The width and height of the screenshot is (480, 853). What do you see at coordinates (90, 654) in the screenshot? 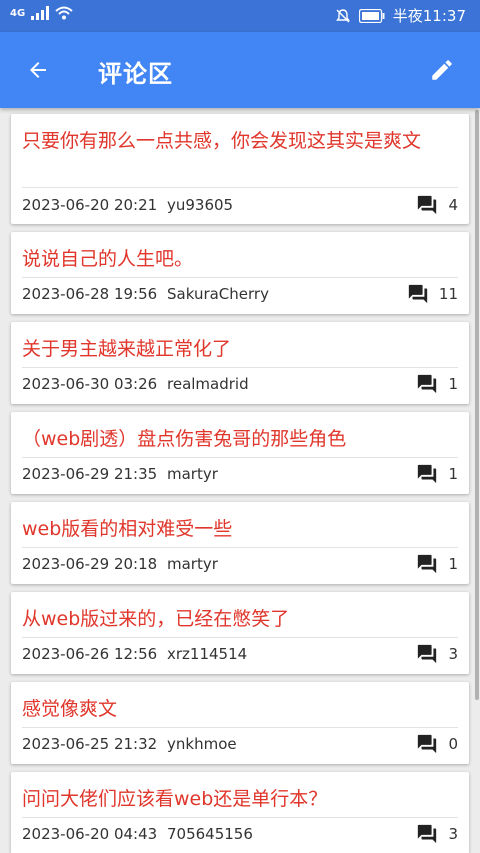
I see `comment-date: 2023-06-26 12:56` at bounding box center [90, 654].